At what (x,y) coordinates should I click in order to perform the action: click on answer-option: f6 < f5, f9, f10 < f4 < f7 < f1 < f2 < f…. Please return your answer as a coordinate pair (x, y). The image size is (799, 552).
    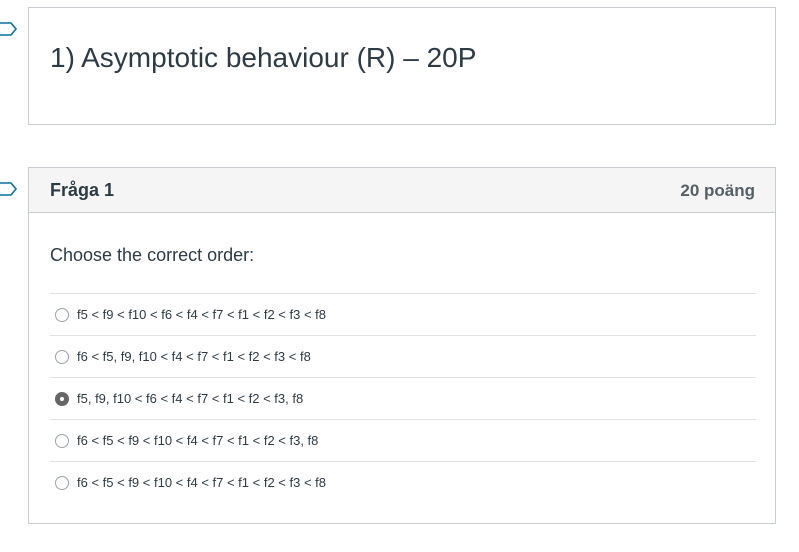
    Looking at the image, I should click on (403, 356).